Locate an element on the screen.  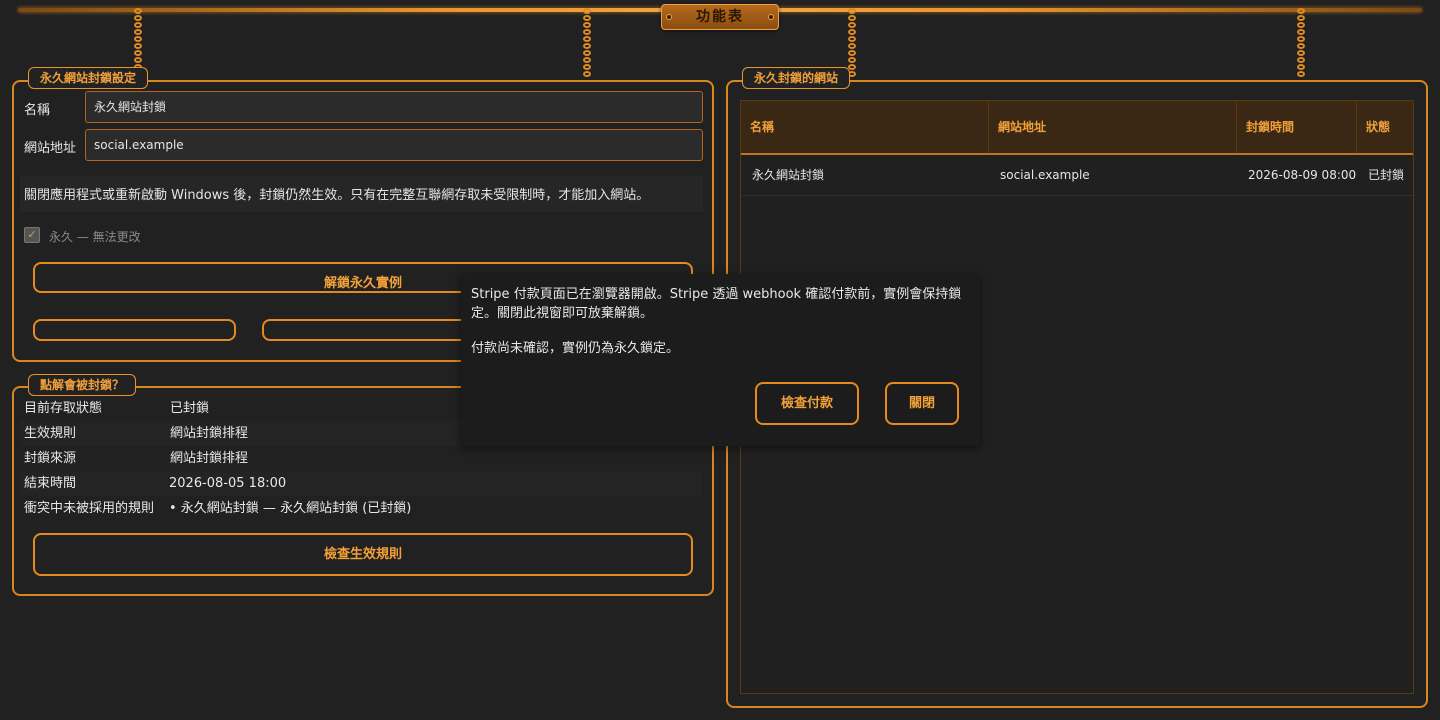
blocked-sites-legend: 永久封鎖的網站 is located at coordinates (796, 78).